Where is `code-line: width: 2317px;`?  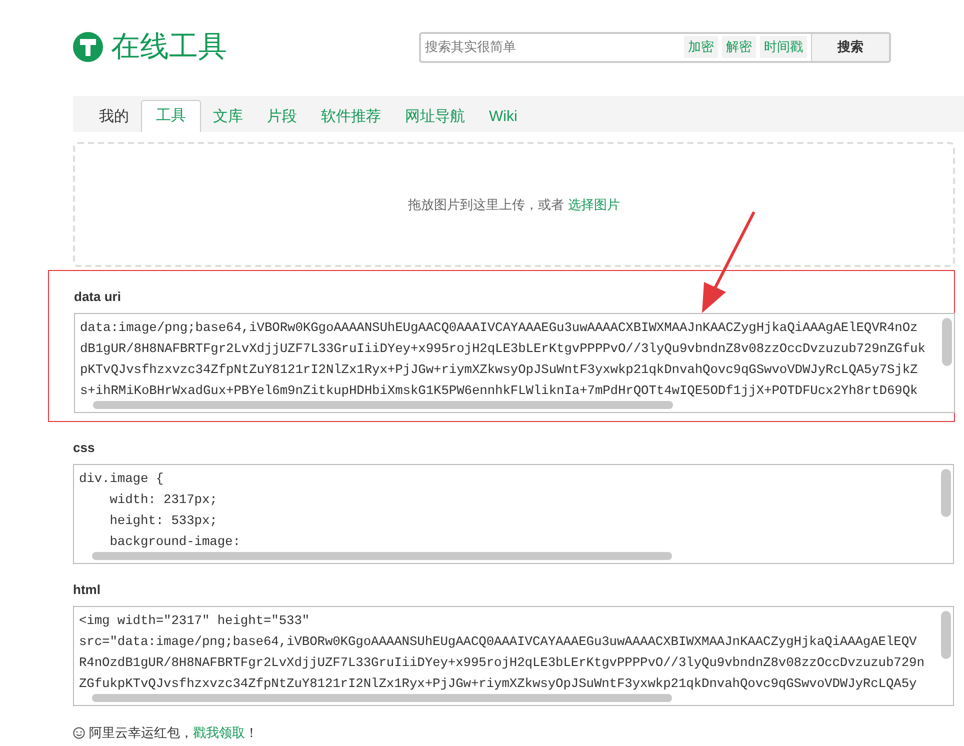 code-line: width: 2317px; is located at coordinates (163, 500).